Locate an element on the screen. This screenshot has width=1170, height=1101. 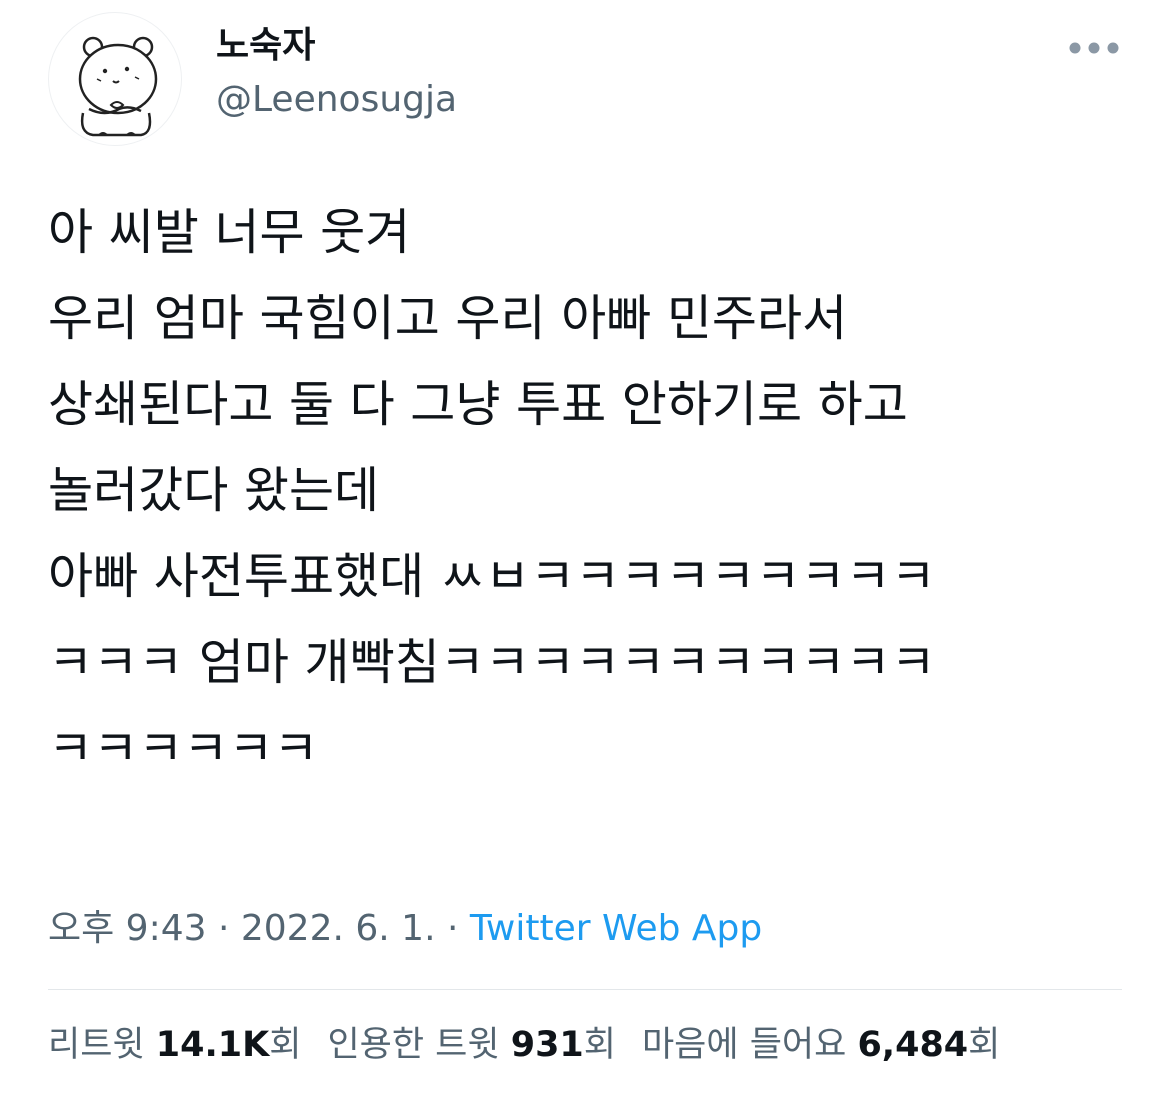
tweet-meta: 오후 9:43 · 2022. 6. 1. · Twitter Web App is located at coordinates (405, 929).